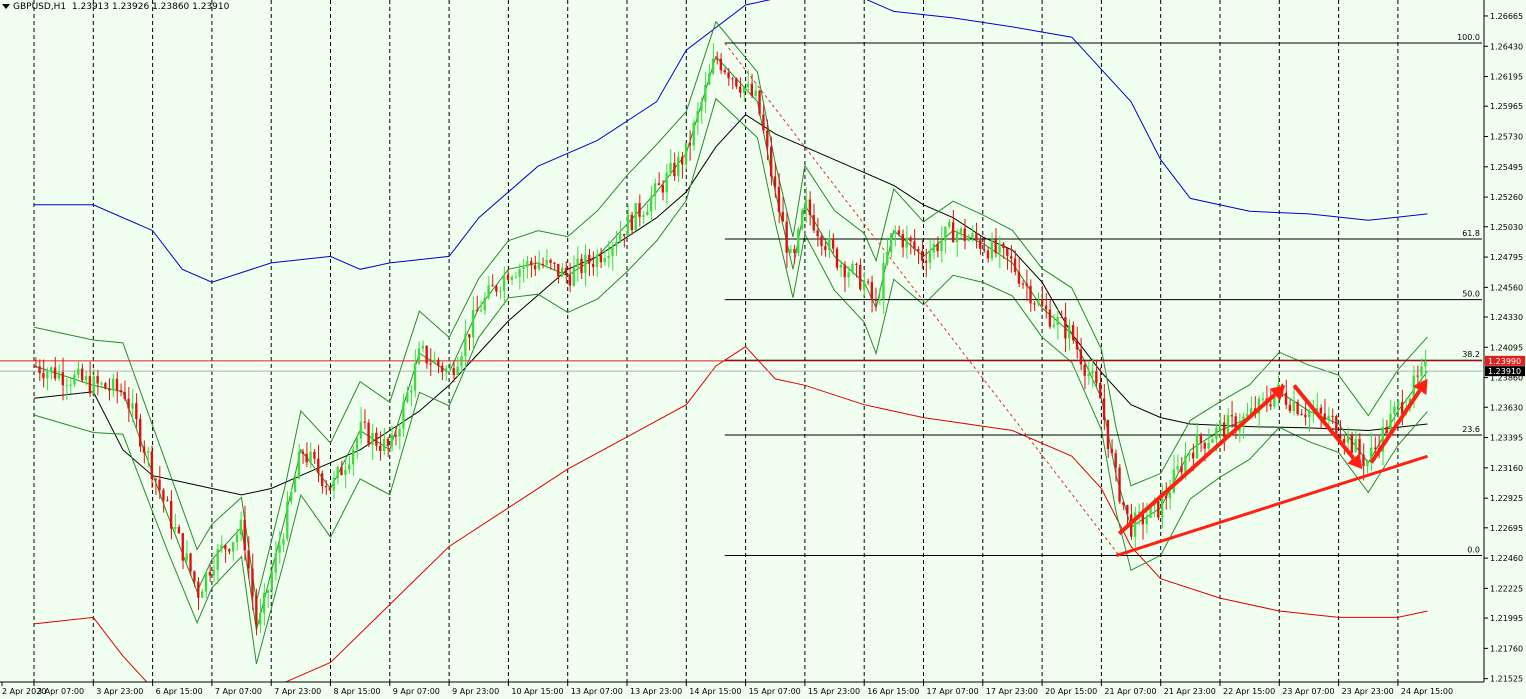 The width and height of the screenshot is (1526, 699). I want to click on fib-level-label: 61.8, so click(1471, 233).